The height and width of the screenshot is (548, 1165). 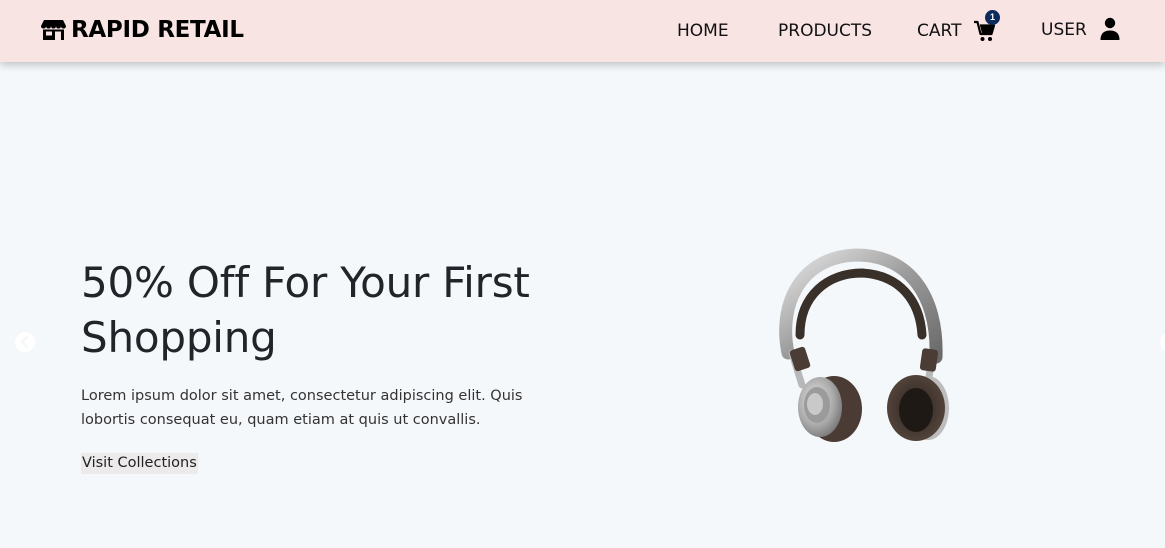 What do you see at coordinates (864, 345) in the screenshot?
I see `headphones-image` at bounding box center [864, 345].